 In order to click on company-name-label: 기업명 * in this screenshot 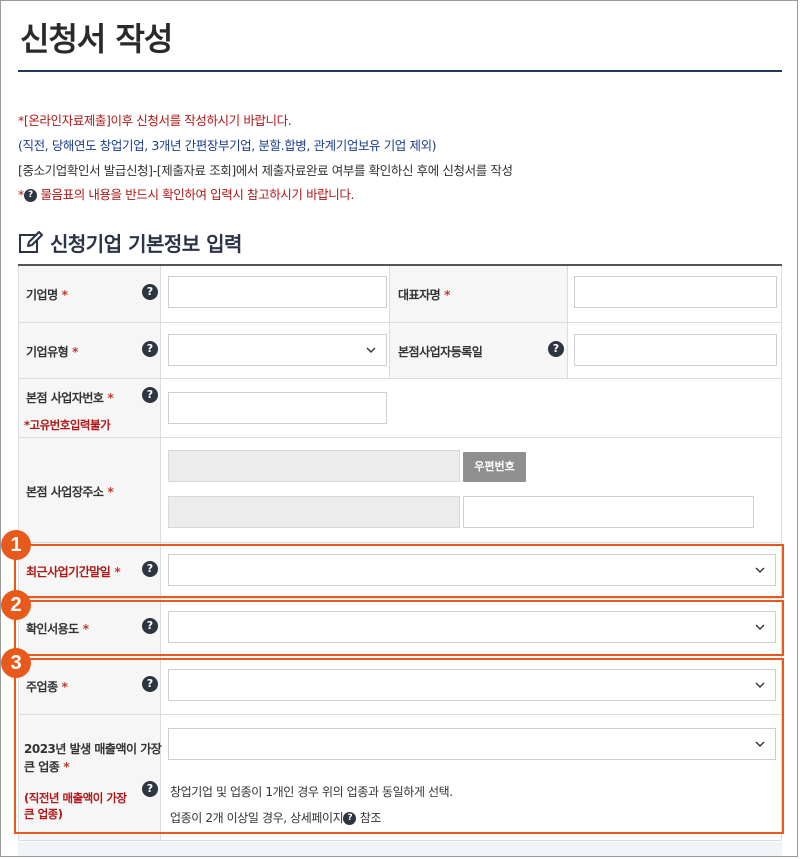, I will do `click(47, 295)`.